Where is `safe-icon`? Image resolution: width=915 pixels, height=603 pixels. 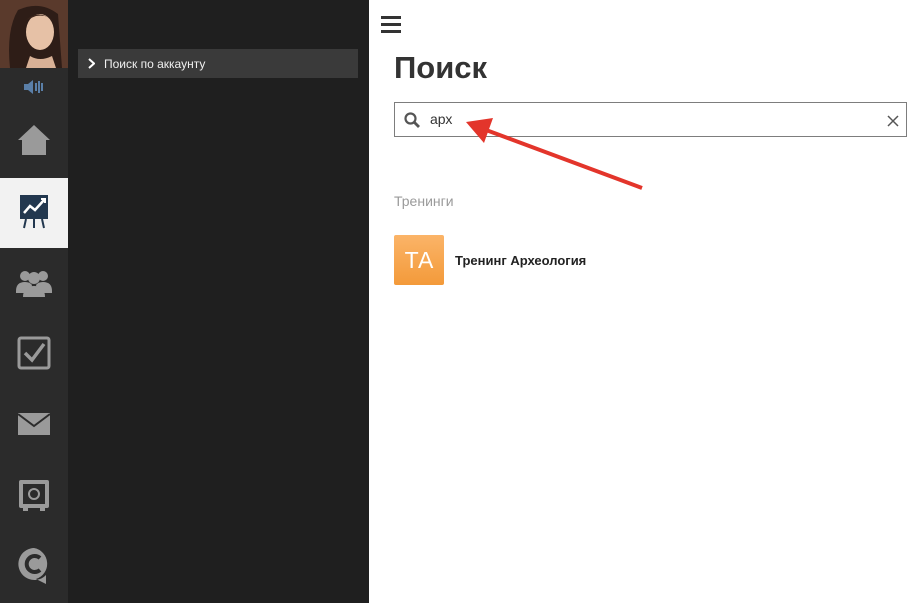 safe-icon is located at coordinates (34, 497).